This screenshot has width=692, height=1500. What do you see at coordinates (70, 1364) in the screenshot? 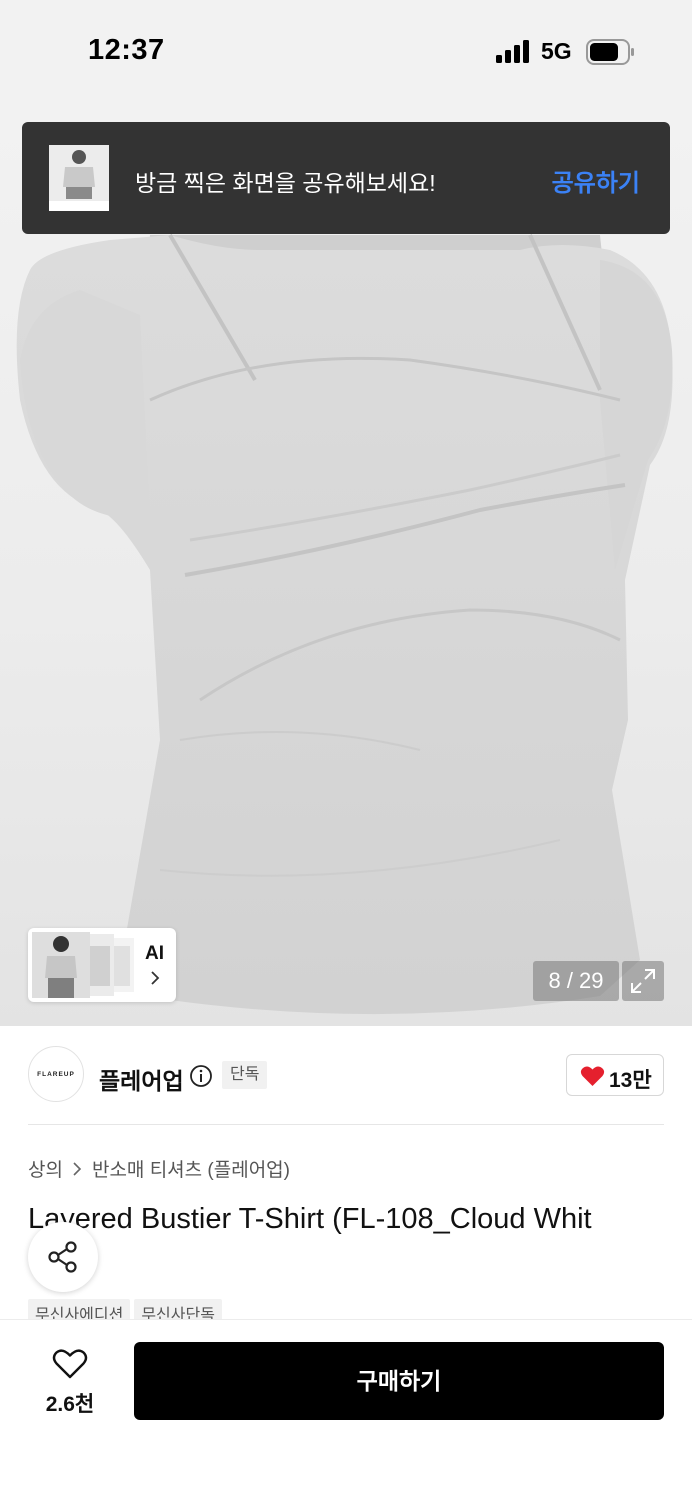
I see `heart-outline-icon` at bounding box center [70, 1364].